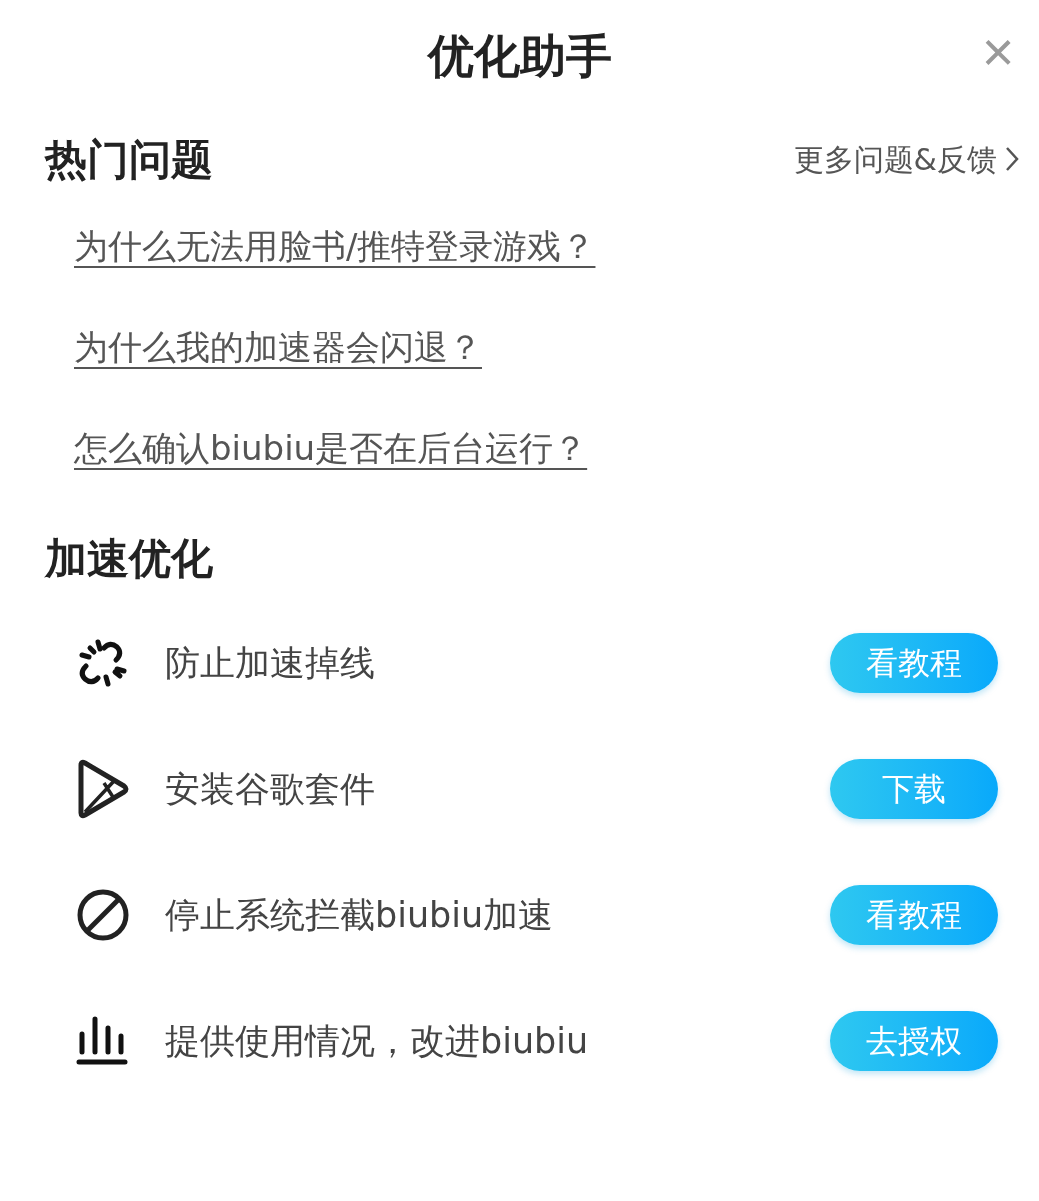  I want to click on option-label: 防止加速掉线, so click(270, 663).